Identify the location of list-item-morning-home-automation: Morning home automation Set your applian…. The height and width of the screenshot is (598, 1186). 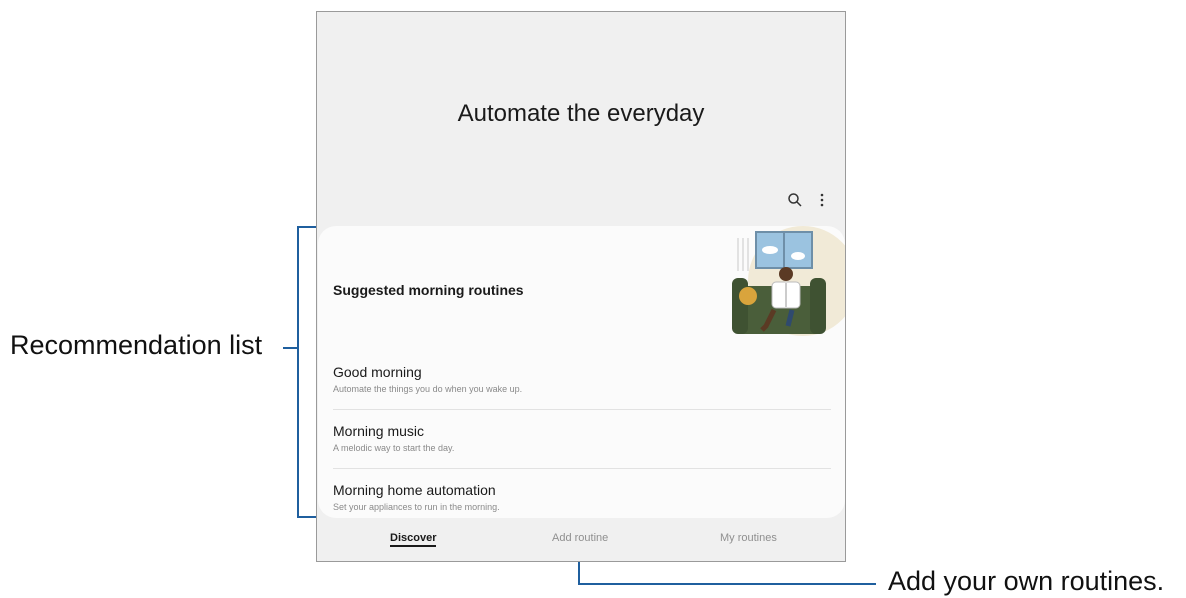
(582, 497).